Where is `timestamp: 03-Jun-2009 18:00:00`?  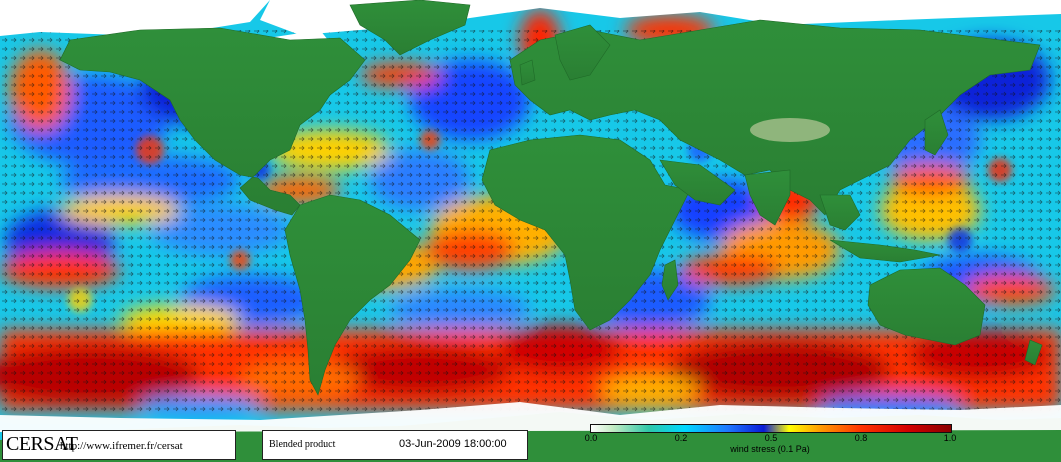
timestamp: 03-Jun-2009 18:00:00 is located at coordinates (453, 444).